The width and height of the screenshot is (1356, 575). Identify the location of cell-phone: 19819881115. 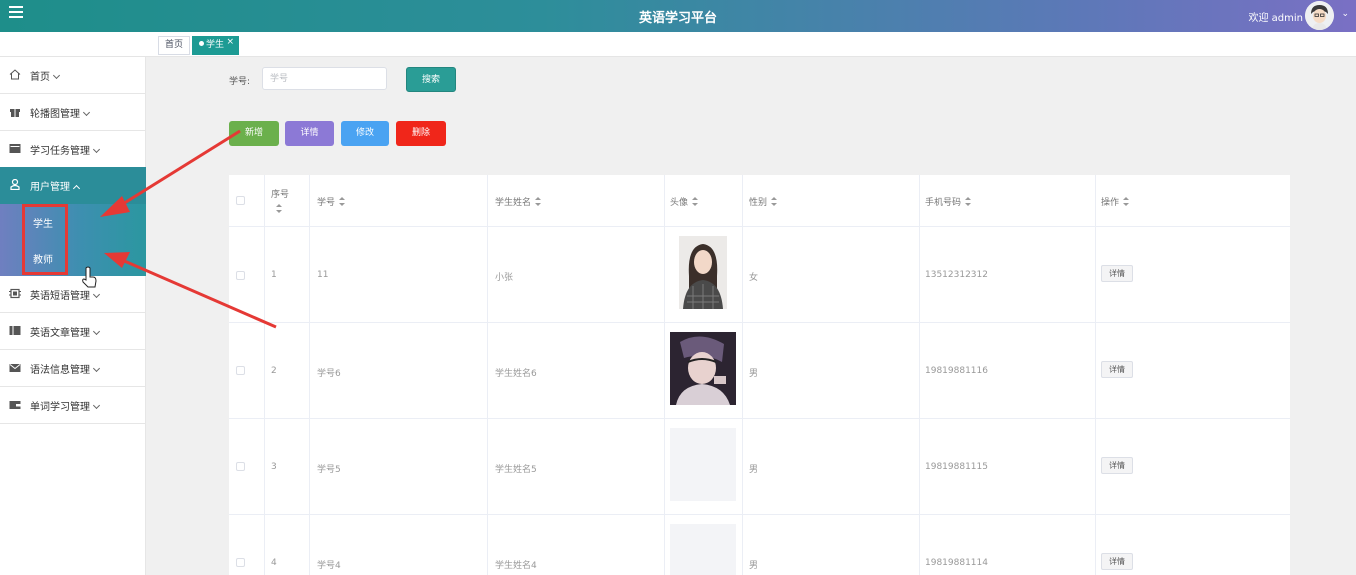
(956, 467).